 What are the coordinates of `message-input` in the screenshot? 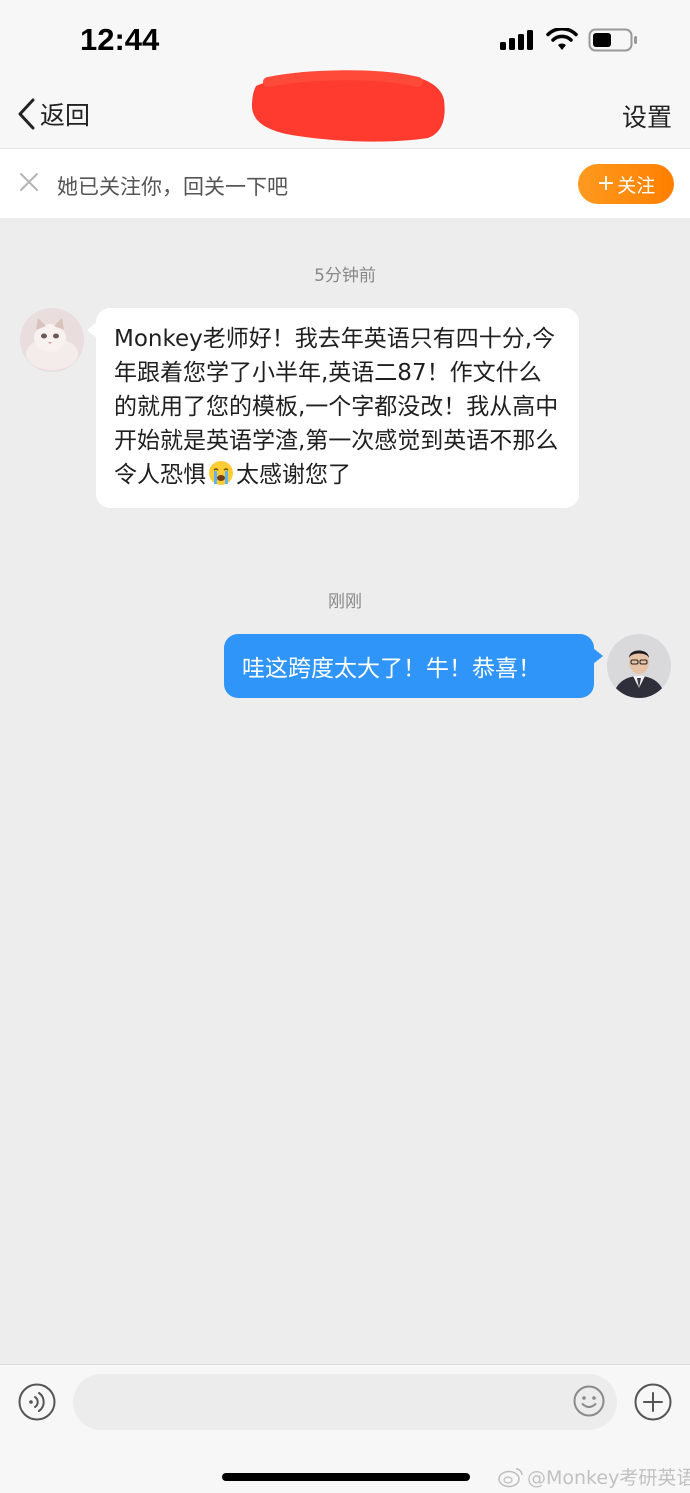 It's located at (345, 1402).